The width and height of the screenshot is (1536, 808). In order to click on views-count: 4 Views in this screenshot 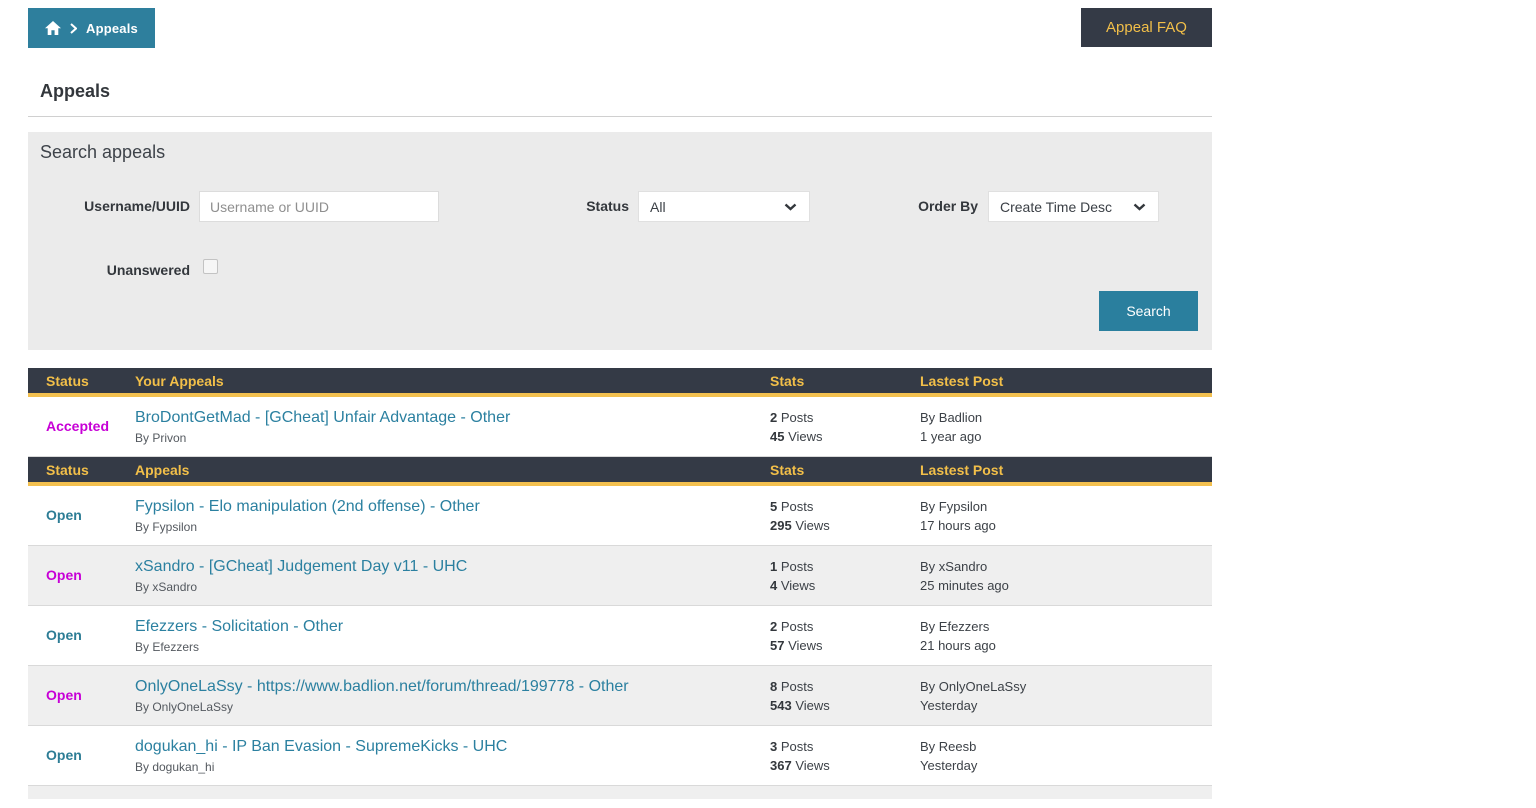, I will do `click(793, 585)`.